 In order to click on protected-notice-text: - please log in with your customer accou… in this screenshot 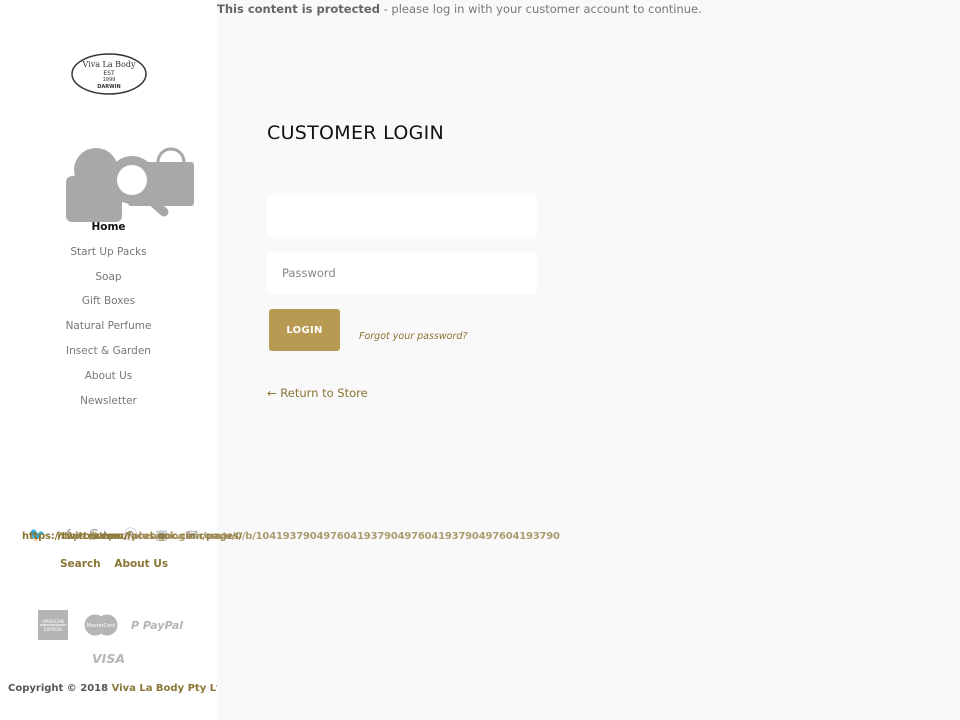, I will do `click(540, 9)`.